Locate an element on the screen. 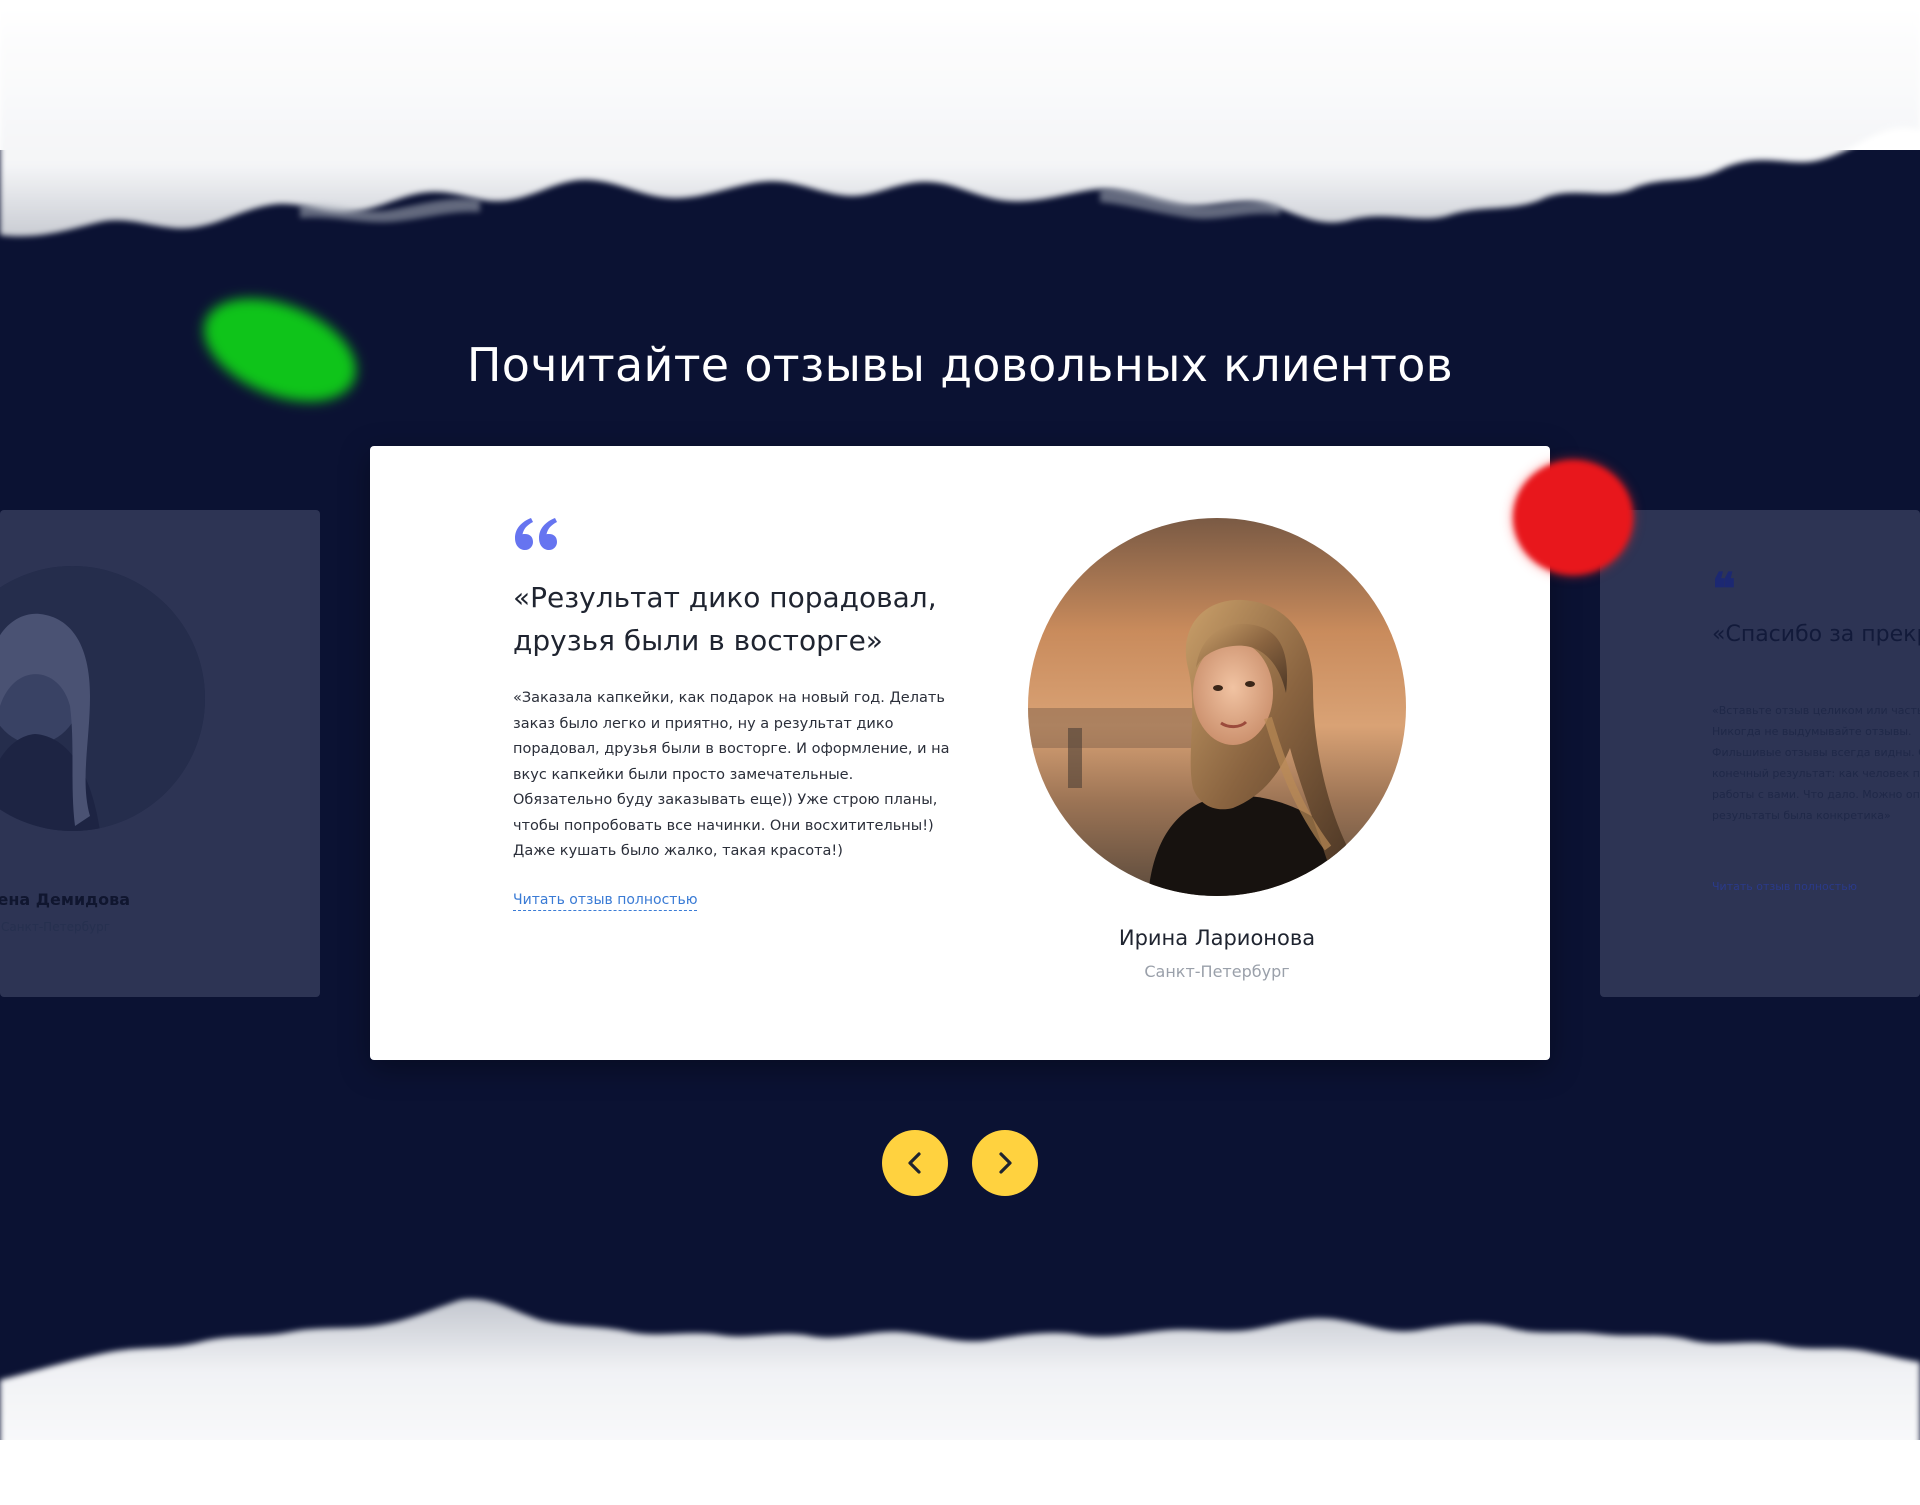 The width and height of the screenshot is (1920, 1505). avatar-previous is located at coordinates (102, 698).